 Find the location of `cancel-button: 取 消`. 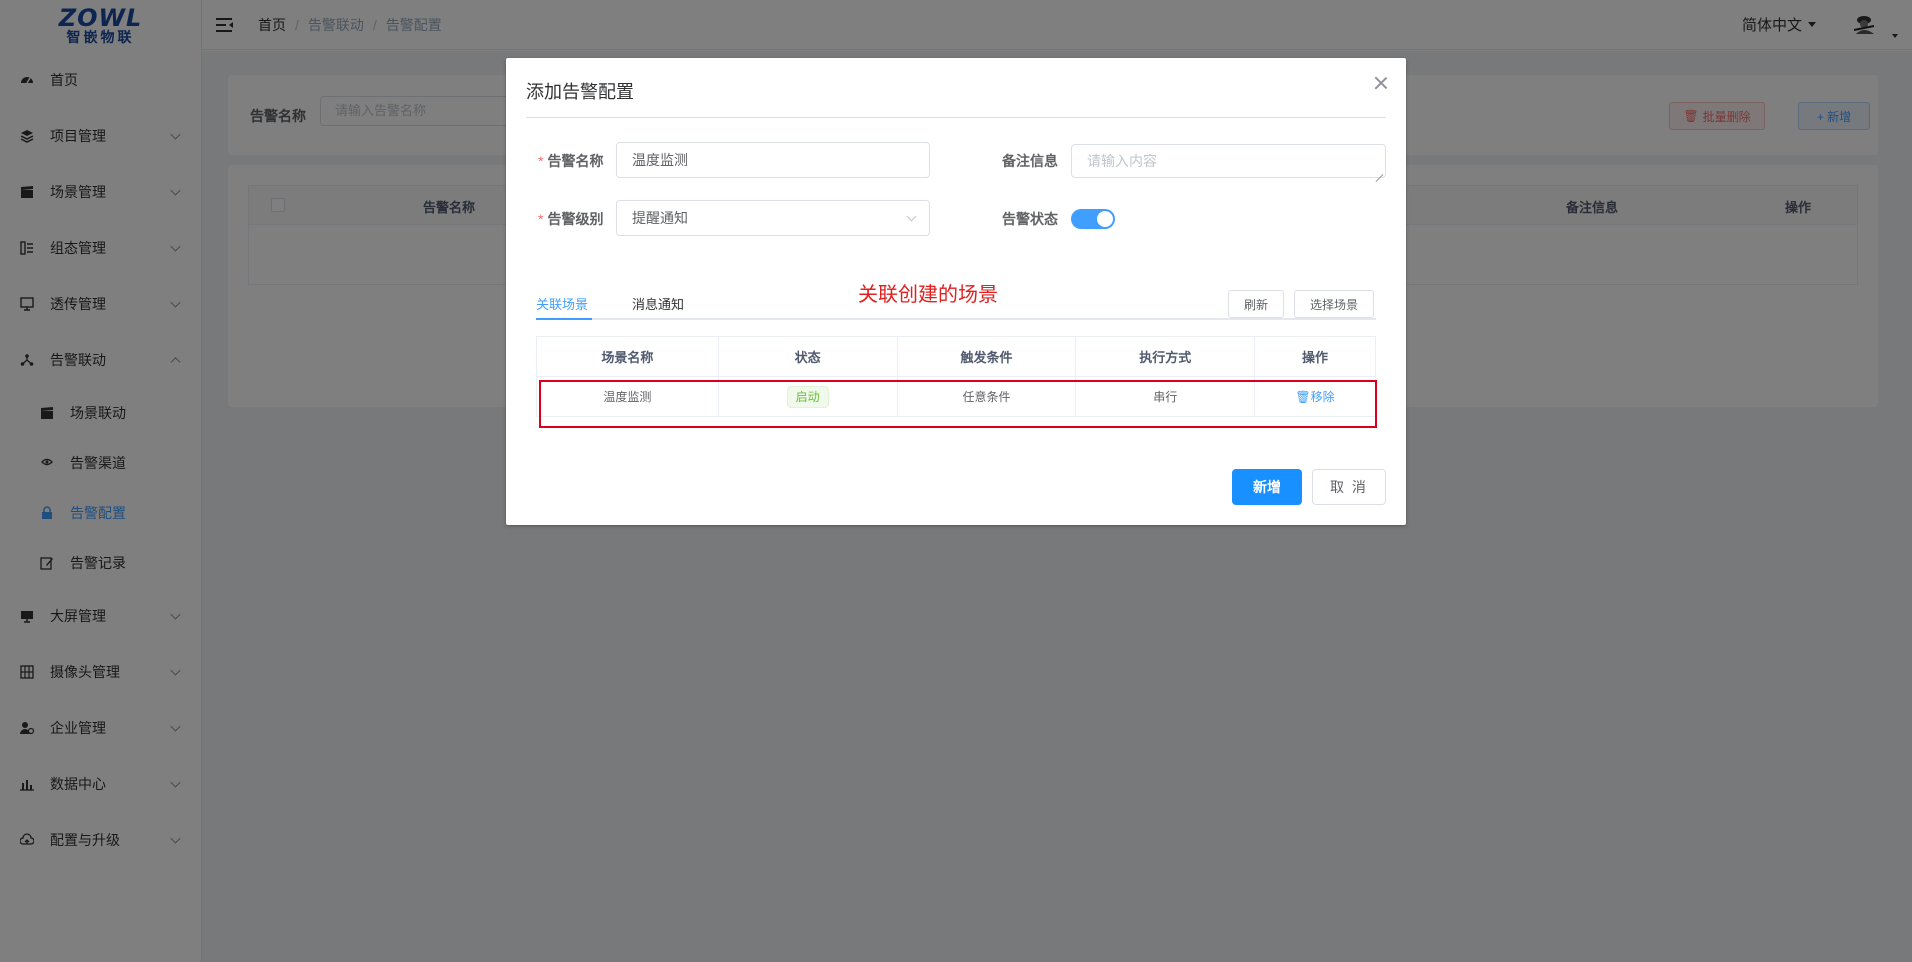

cancel-button: 取 消 is located at coordinates (1349, 487).